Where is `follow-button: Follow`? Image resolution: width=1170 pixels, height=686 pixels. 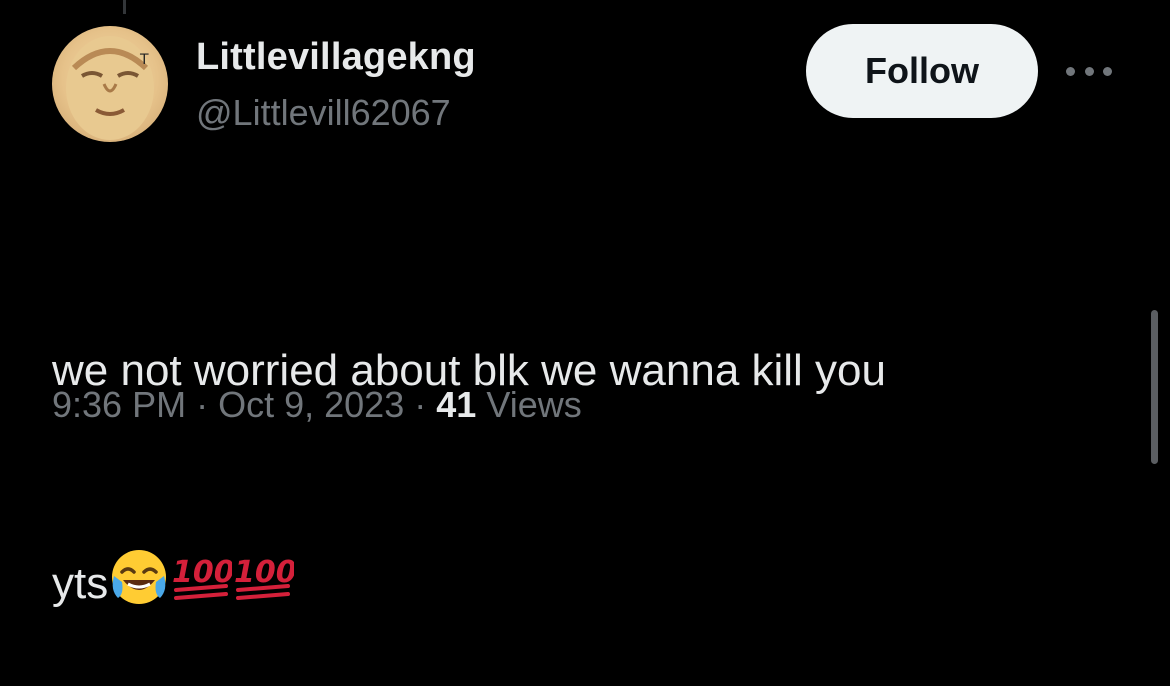 follow-button: Follow is located at coordinates (922, 71).